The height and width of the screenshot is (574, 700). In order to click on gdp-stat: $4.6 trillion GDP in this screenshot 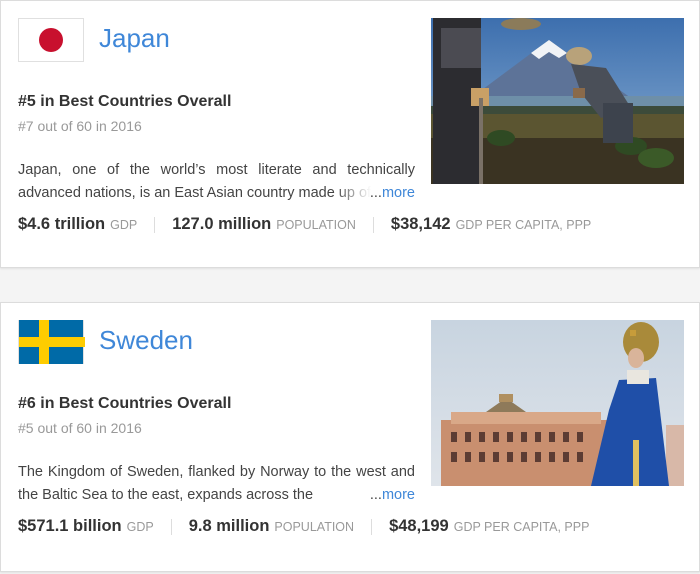, I will do `click(77, 224)`.